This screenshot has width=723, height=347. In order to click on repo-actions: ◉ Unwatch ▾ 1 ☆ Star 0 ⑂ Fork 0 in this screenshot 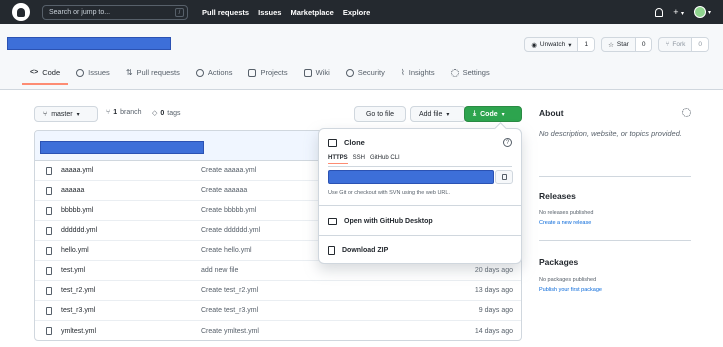, I will do `click(616, 44)`.